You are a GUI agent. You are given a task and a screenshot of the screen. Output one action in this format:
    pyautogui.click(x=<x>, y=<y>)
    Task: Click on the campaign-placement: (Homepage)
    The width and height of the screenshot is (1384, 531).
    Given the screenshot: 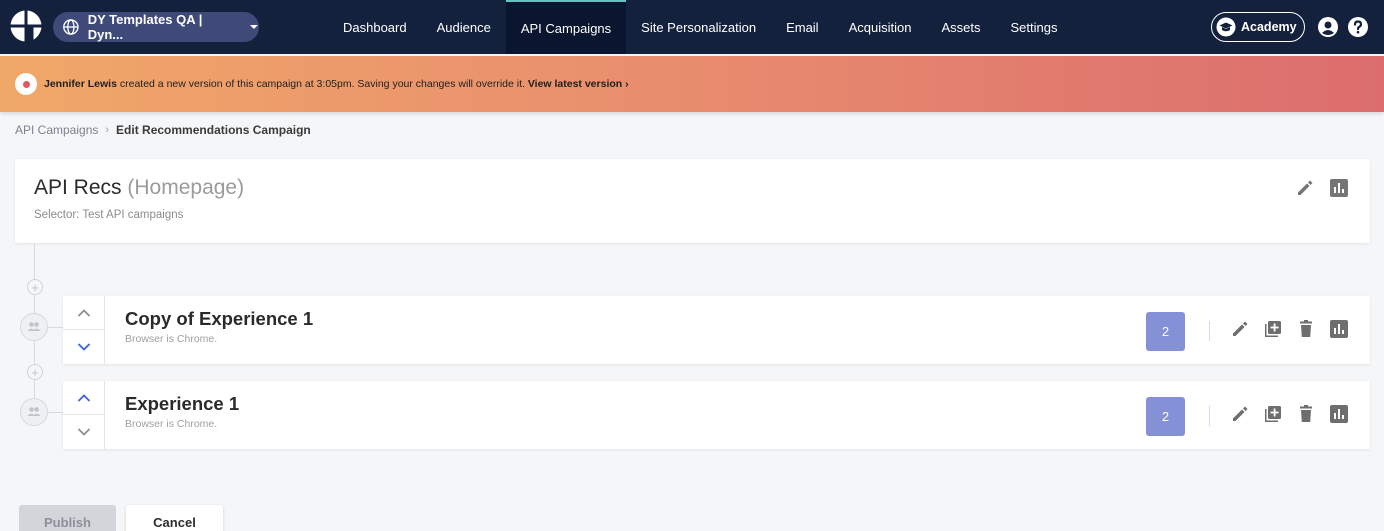 What is the action you would take?
    pyautogui.click(x=186, y=187)
    